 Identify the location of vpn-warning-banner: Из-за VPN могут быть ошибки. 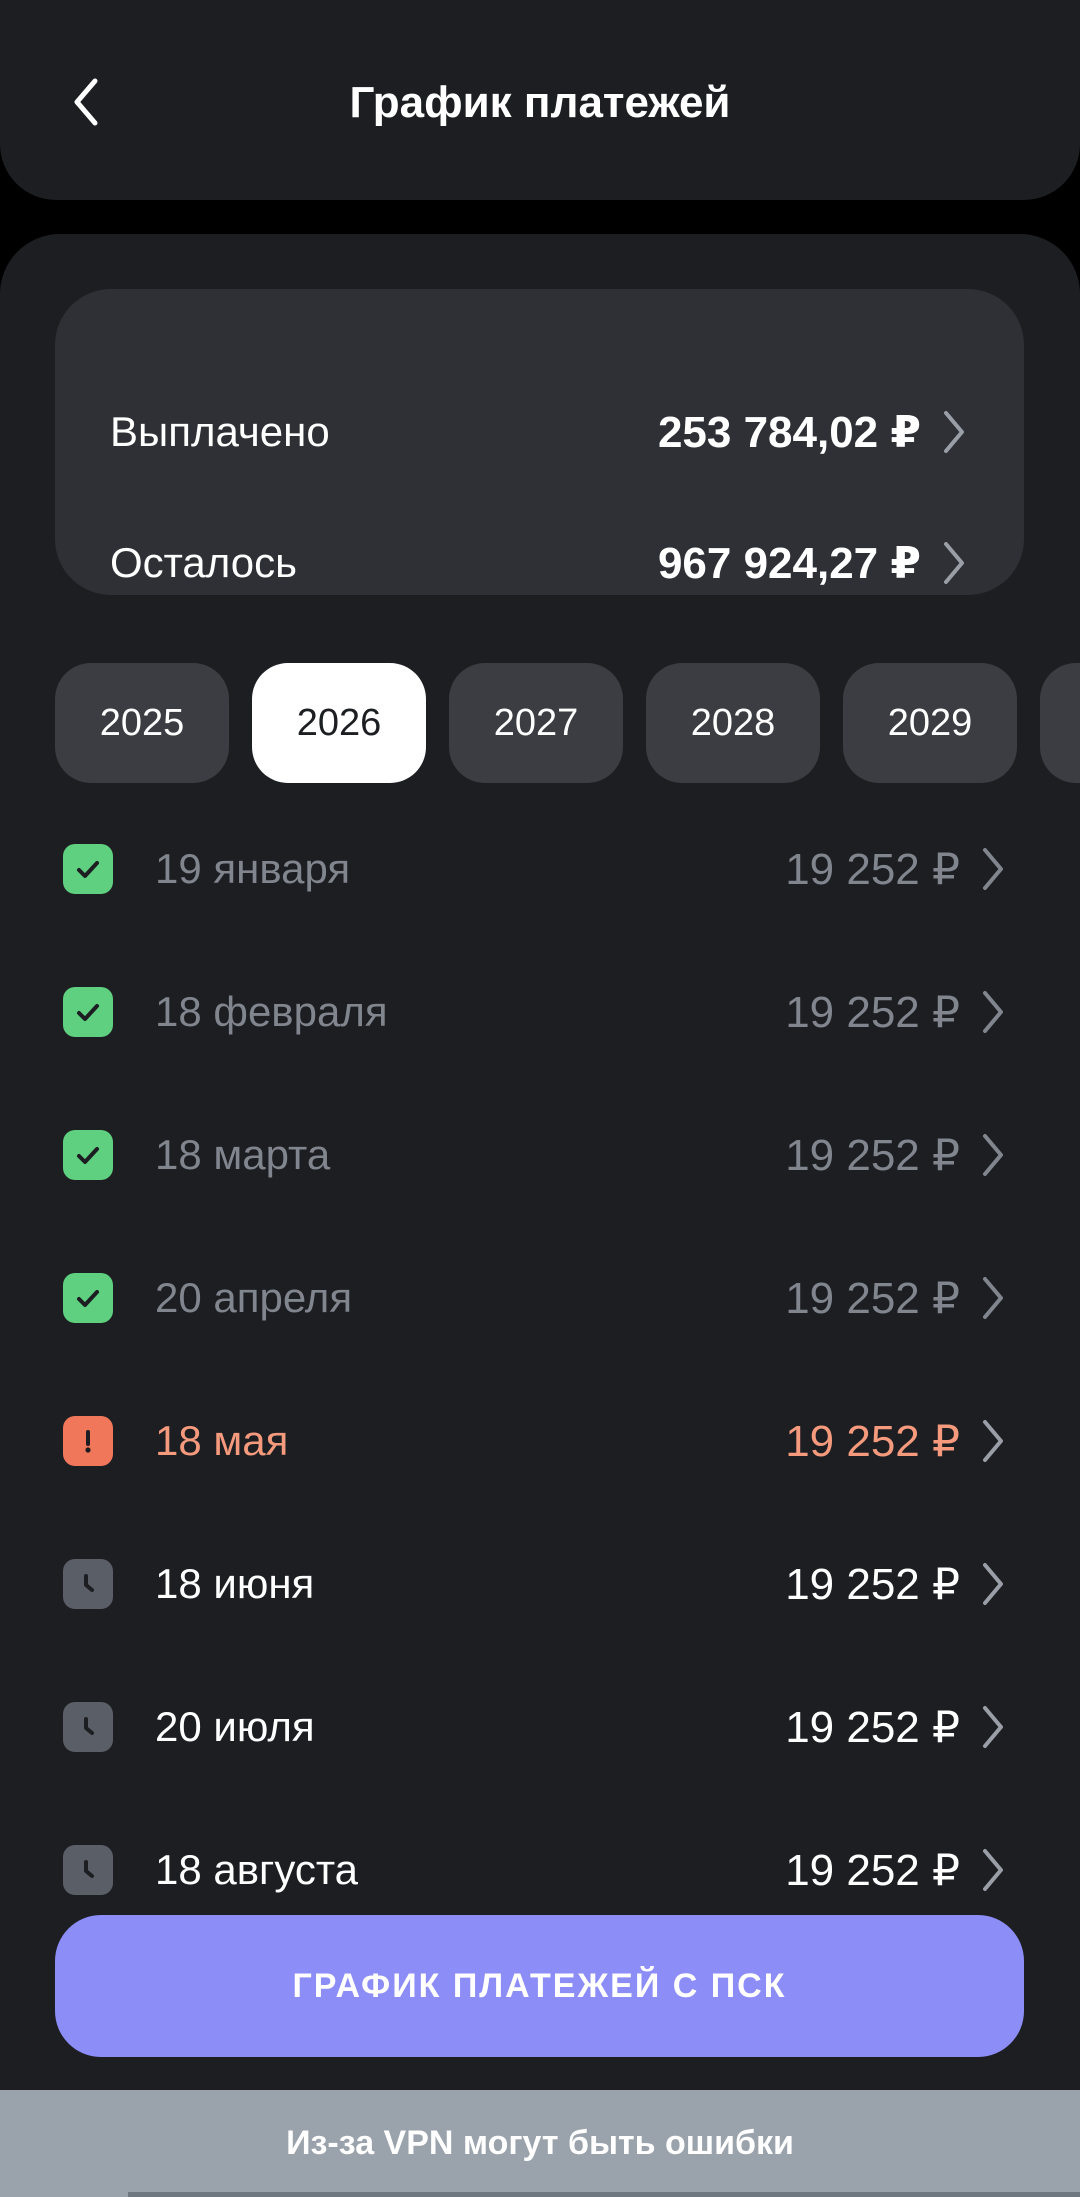
(540, 2143).